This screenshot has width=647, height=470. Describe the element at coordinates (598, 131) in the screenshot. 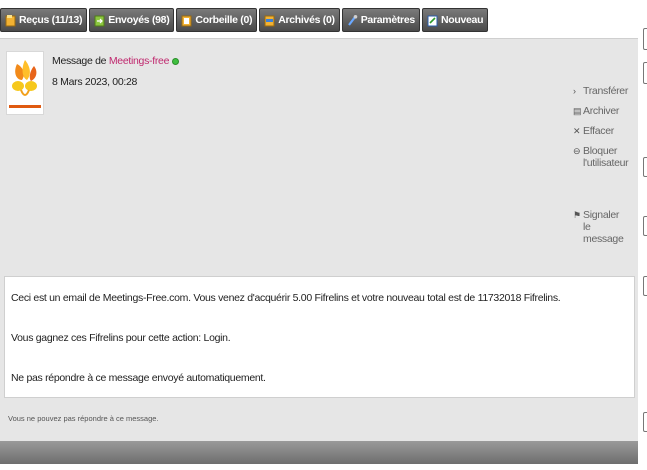

I see `delete-label: Effacer` at that location.